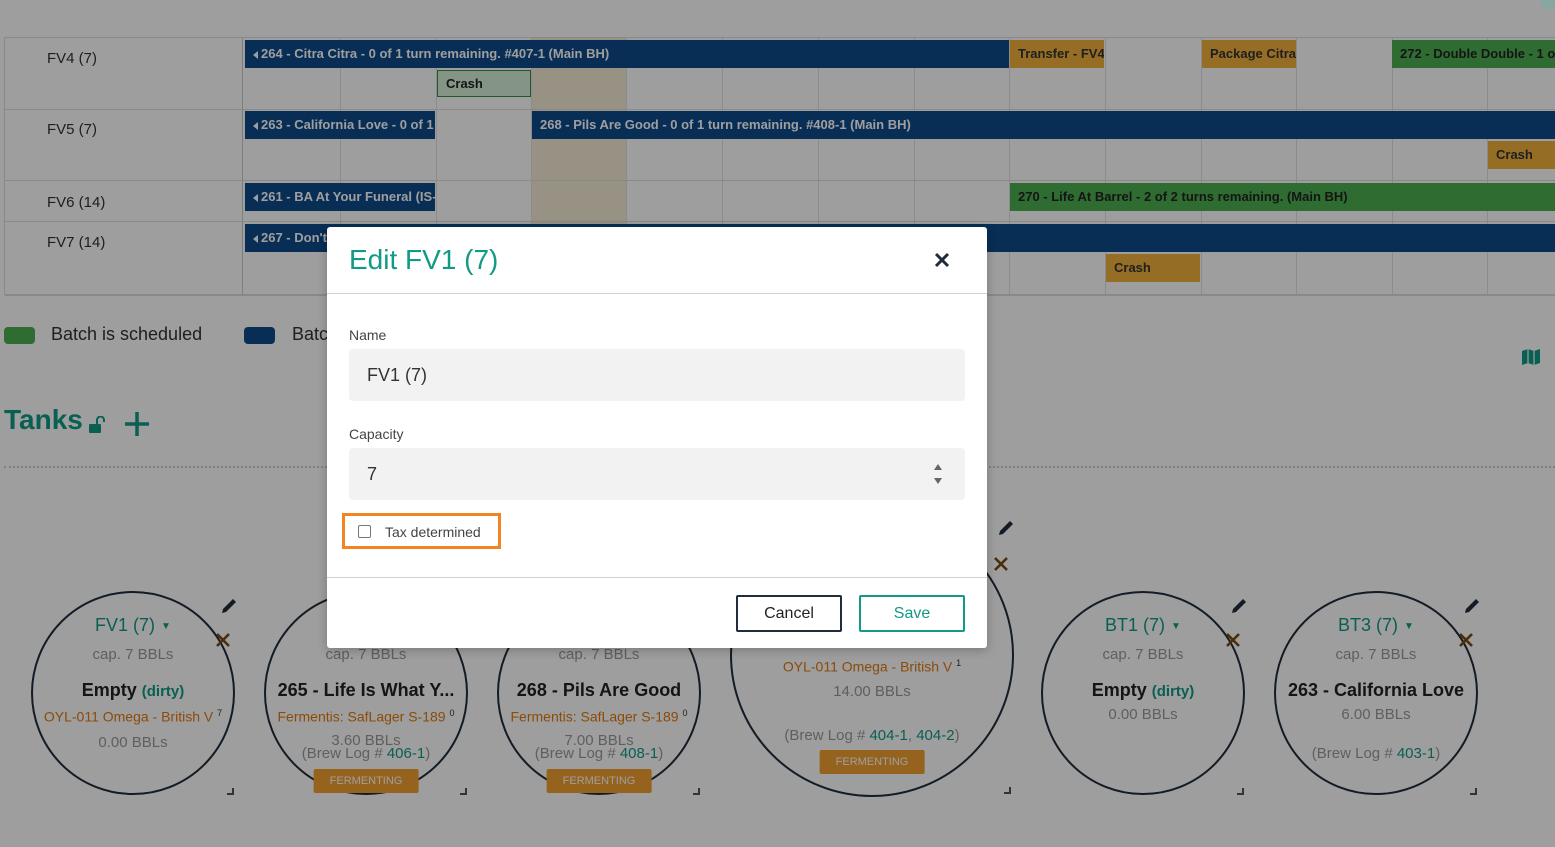 This screenshot has width=1555, height=847. What do you see at coordinates (657, 474) in the screenshot?
I see `capacity-input` at bounding box center [657, 474].